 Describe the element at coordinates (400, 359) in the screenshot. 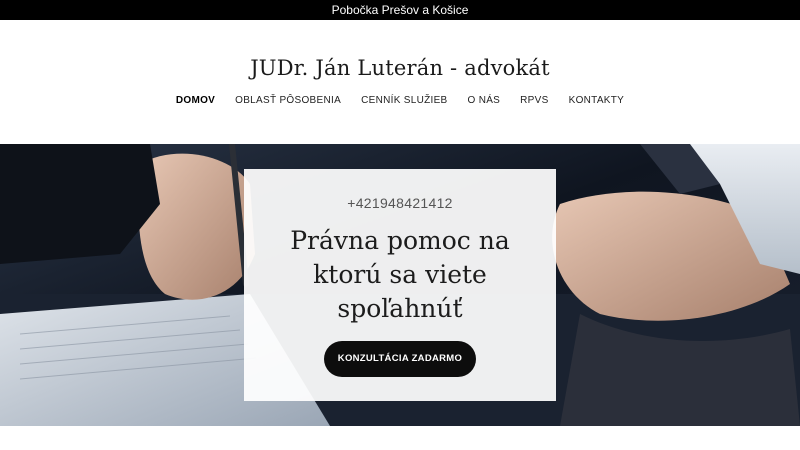

I see `free-consultation-button: KONZULTÁCIA ZADARMO` at that location.